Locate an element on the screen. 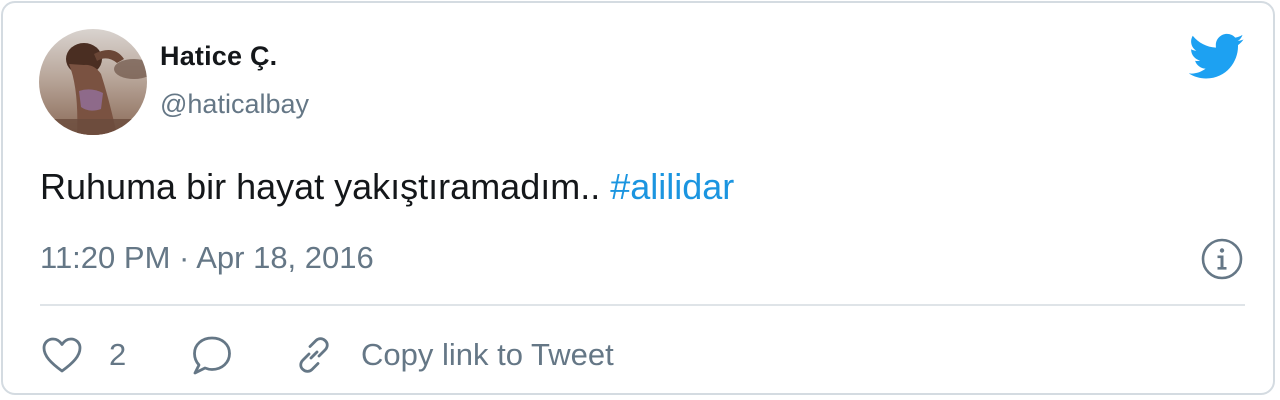  reply-button is located at coordinates (212, 355).